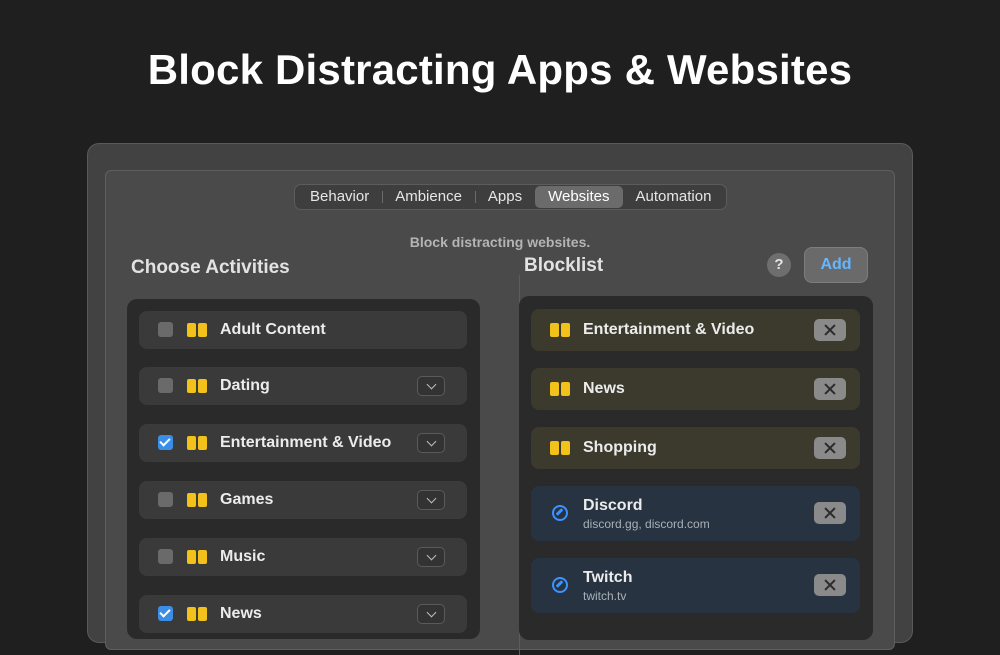 The image size is (1000, 655). Describe the element at coordinates (605, 596) in the screenshot. I see `blocklist-item-domains: twitch.tv` at that location.